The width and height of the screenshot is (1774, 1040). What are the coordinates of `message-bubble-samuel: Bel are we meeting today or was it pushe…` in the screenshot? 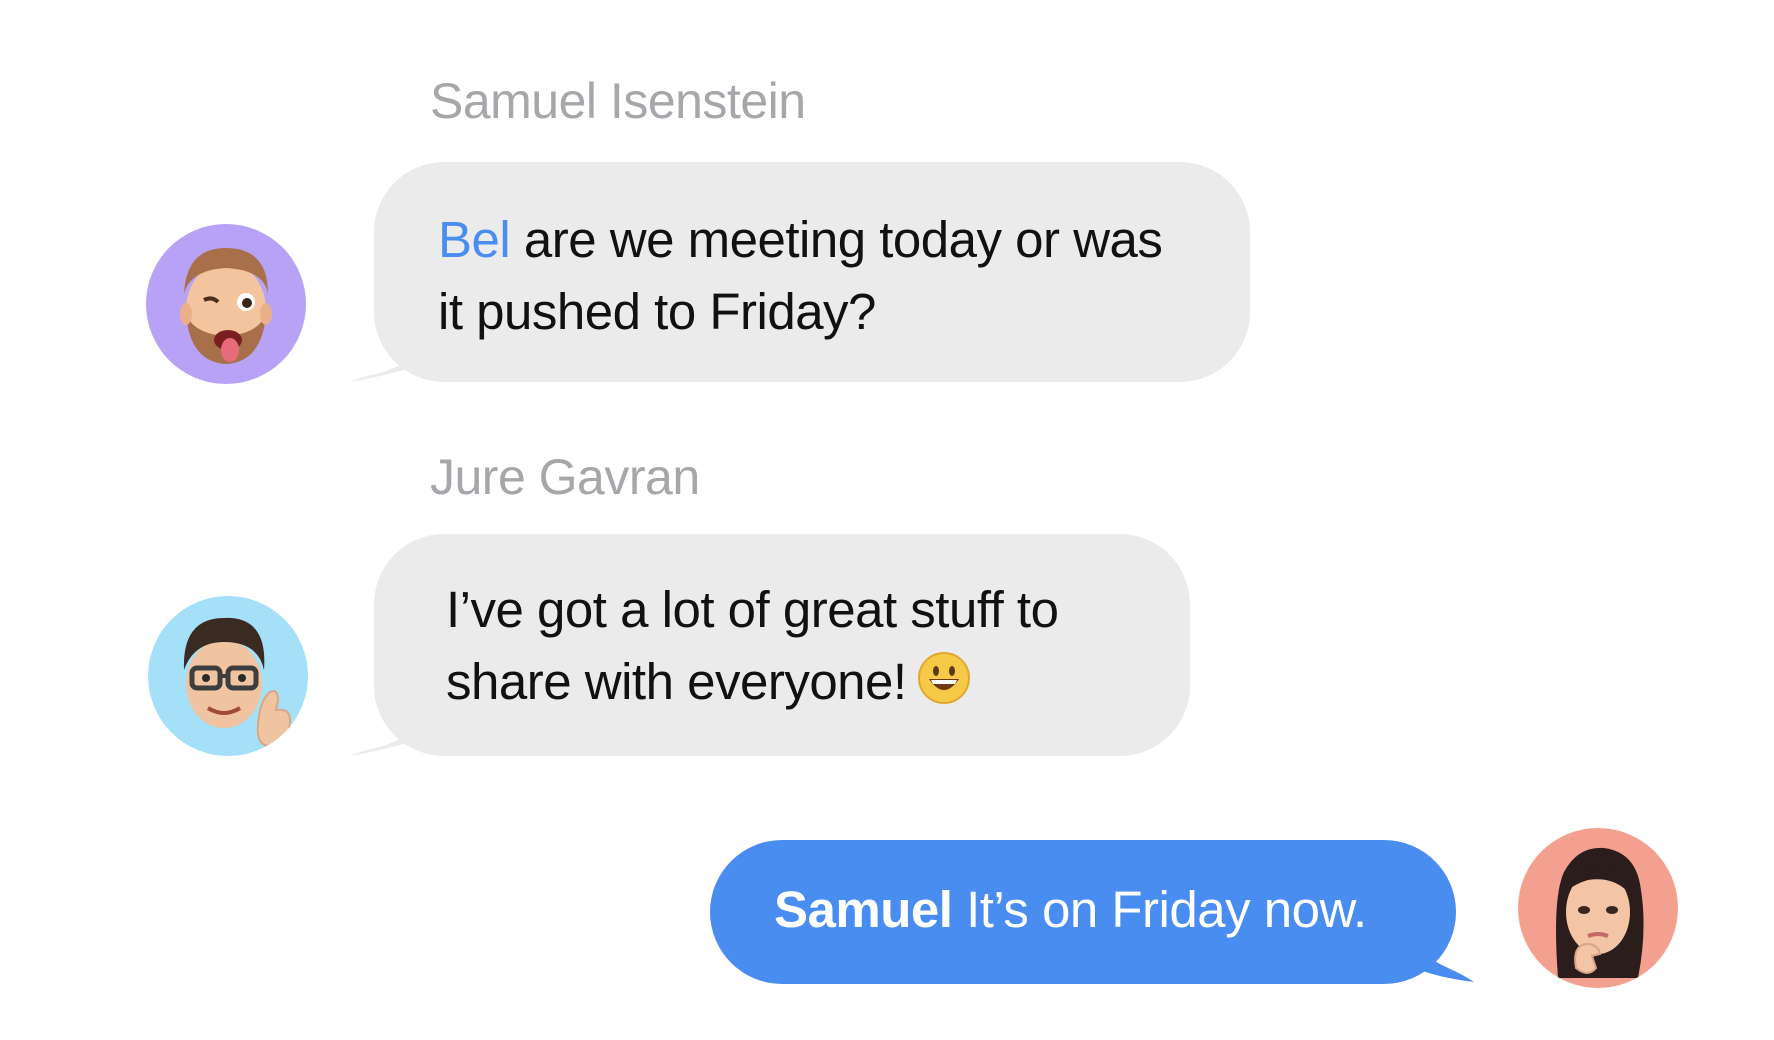 It's located at (812, 272).